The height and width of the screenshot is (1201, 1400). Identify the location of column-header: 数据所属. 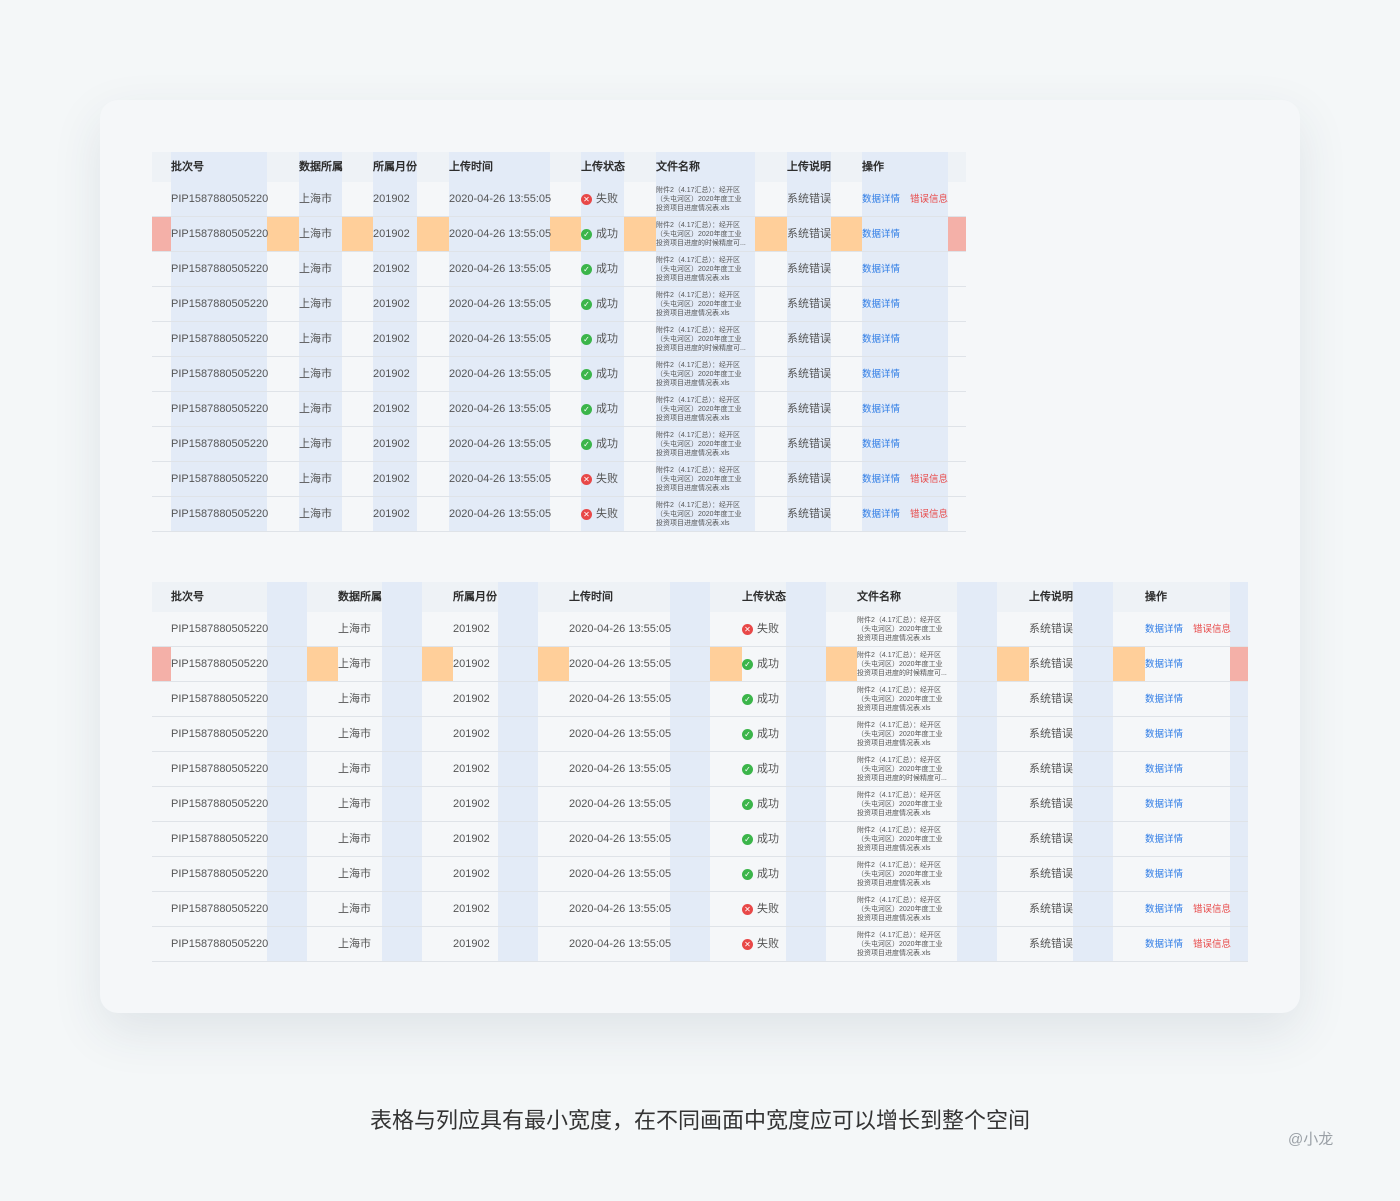
(321, 167).